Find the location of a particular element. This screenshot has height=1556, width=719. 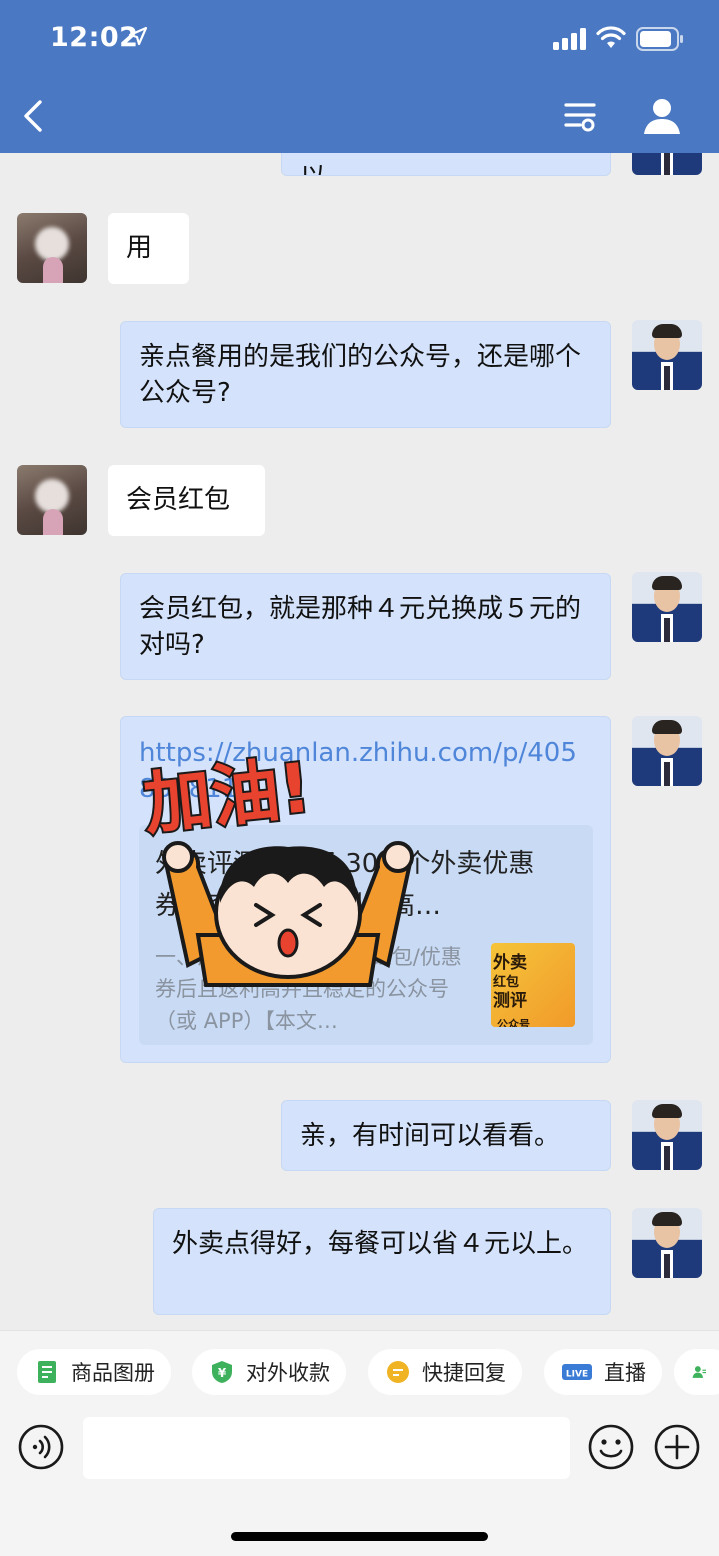

quick-action-label: 商品图册 is located at coordinates (113, 1373).